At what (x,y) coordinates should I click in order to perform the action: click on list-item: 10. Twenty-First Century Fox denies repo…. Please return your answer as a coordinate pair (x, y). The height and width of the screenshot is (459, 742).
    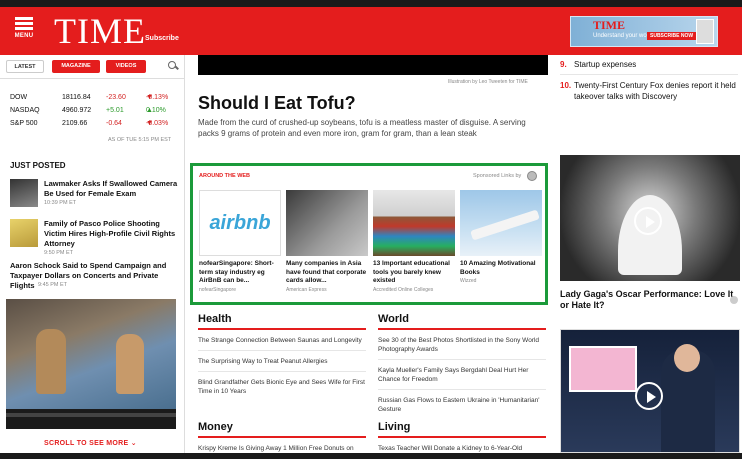
    Looking at the image, I should click on (649, 91).